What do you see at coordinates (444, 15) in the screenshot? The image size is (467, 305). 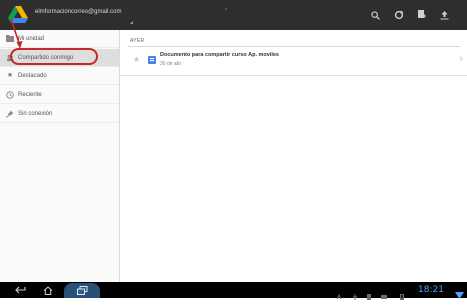 I see `upload-icon` at bounding box center [444, 15].